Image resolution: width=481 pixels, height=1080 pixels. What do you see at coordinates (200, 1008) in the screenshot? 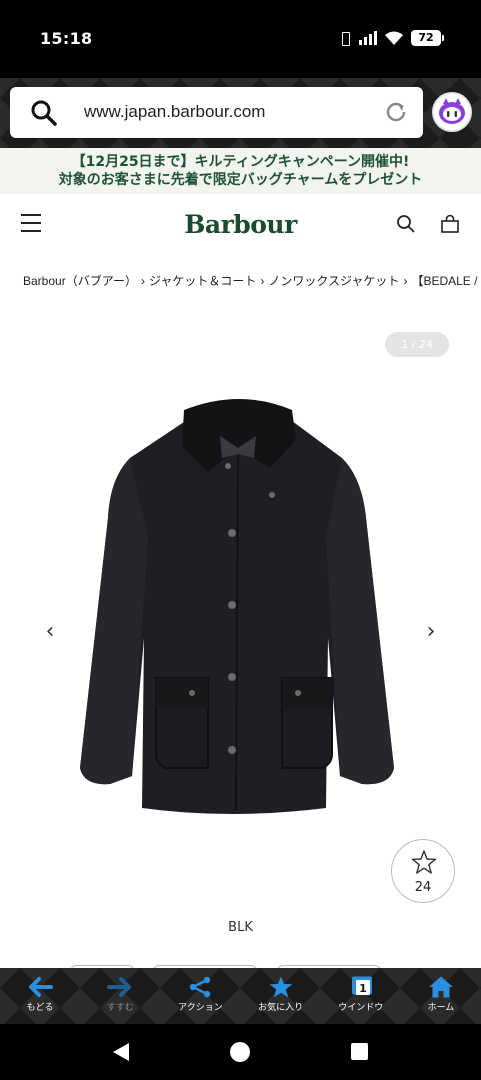
I see `toolbar-label: アクション` at bounding box center [200, 1008].